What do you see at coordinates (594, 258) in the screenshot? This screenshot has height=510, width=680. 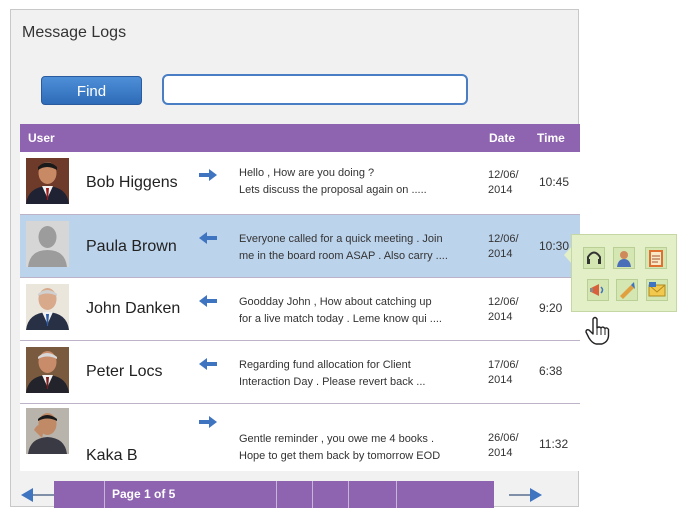 I see `headset-icon` at bounding box center [594, 258].